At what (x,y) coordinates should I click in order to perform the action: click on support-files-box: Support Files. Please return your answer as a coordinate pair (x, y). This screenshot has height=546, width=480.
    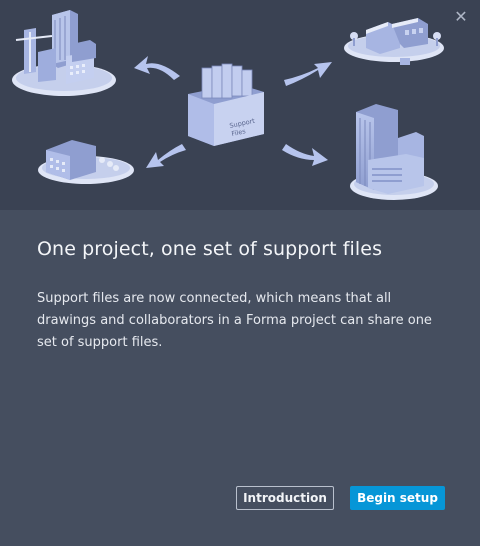
    Looking at the image, I should click on (226, 104).